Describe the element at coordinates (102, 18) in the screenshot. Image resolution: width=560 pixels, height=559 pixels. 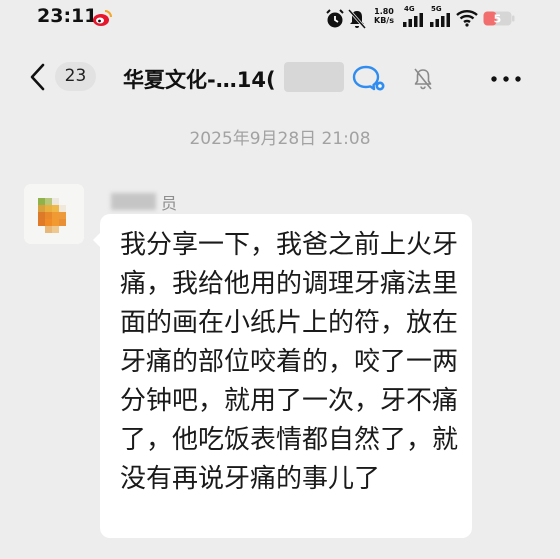
I see `weibo-icon` at that location.